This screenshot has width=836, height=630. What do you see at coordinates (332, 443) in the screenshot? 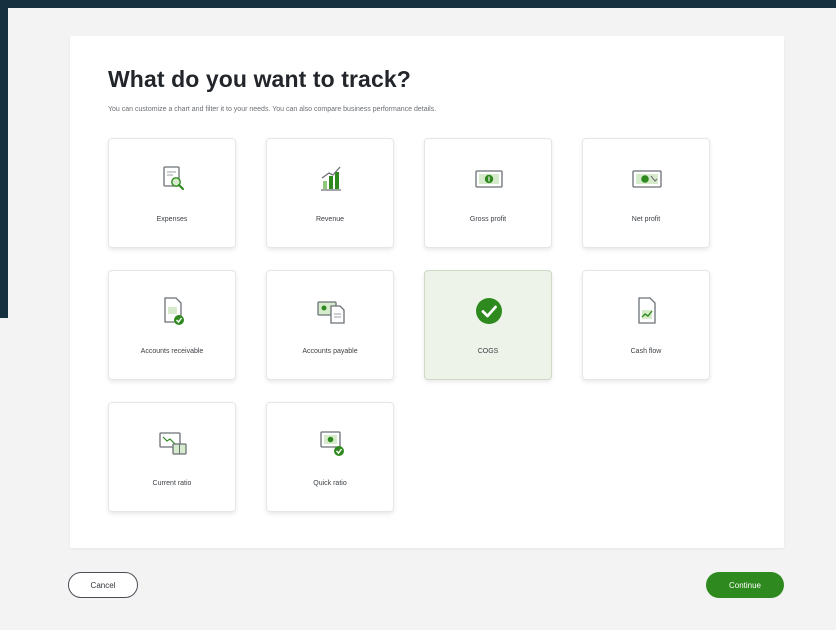
I see `quick-ratio-icon` at bounding box center [332, 443].